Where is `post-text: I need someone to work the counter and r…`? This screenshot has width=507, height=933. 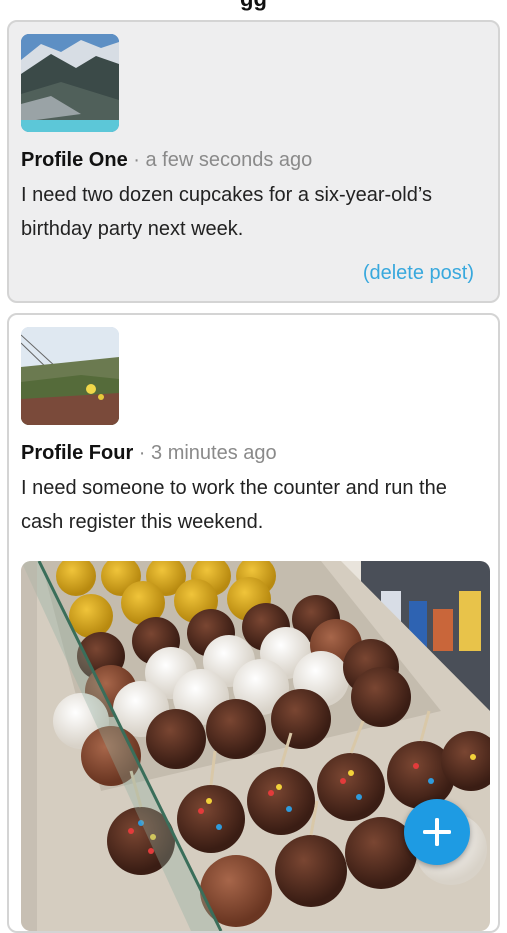 post-text: I need someone to work the counter and r… is located at coordinates (234, 505).